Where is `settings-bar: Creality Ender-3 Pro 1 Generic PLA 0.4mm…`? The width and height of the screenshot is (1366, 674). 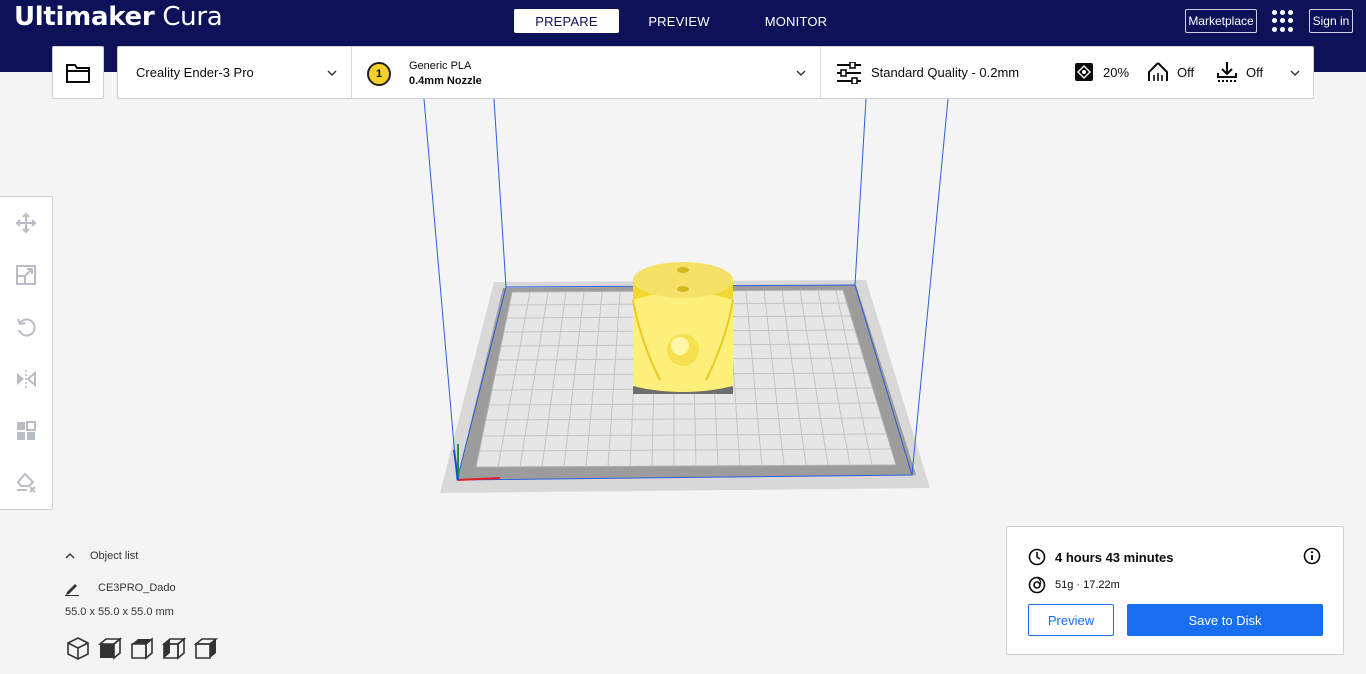 settings-bar: Creality Ender-3 Pro 1 Generic PLA 0.4mm… is located at coordinates (715, 72).